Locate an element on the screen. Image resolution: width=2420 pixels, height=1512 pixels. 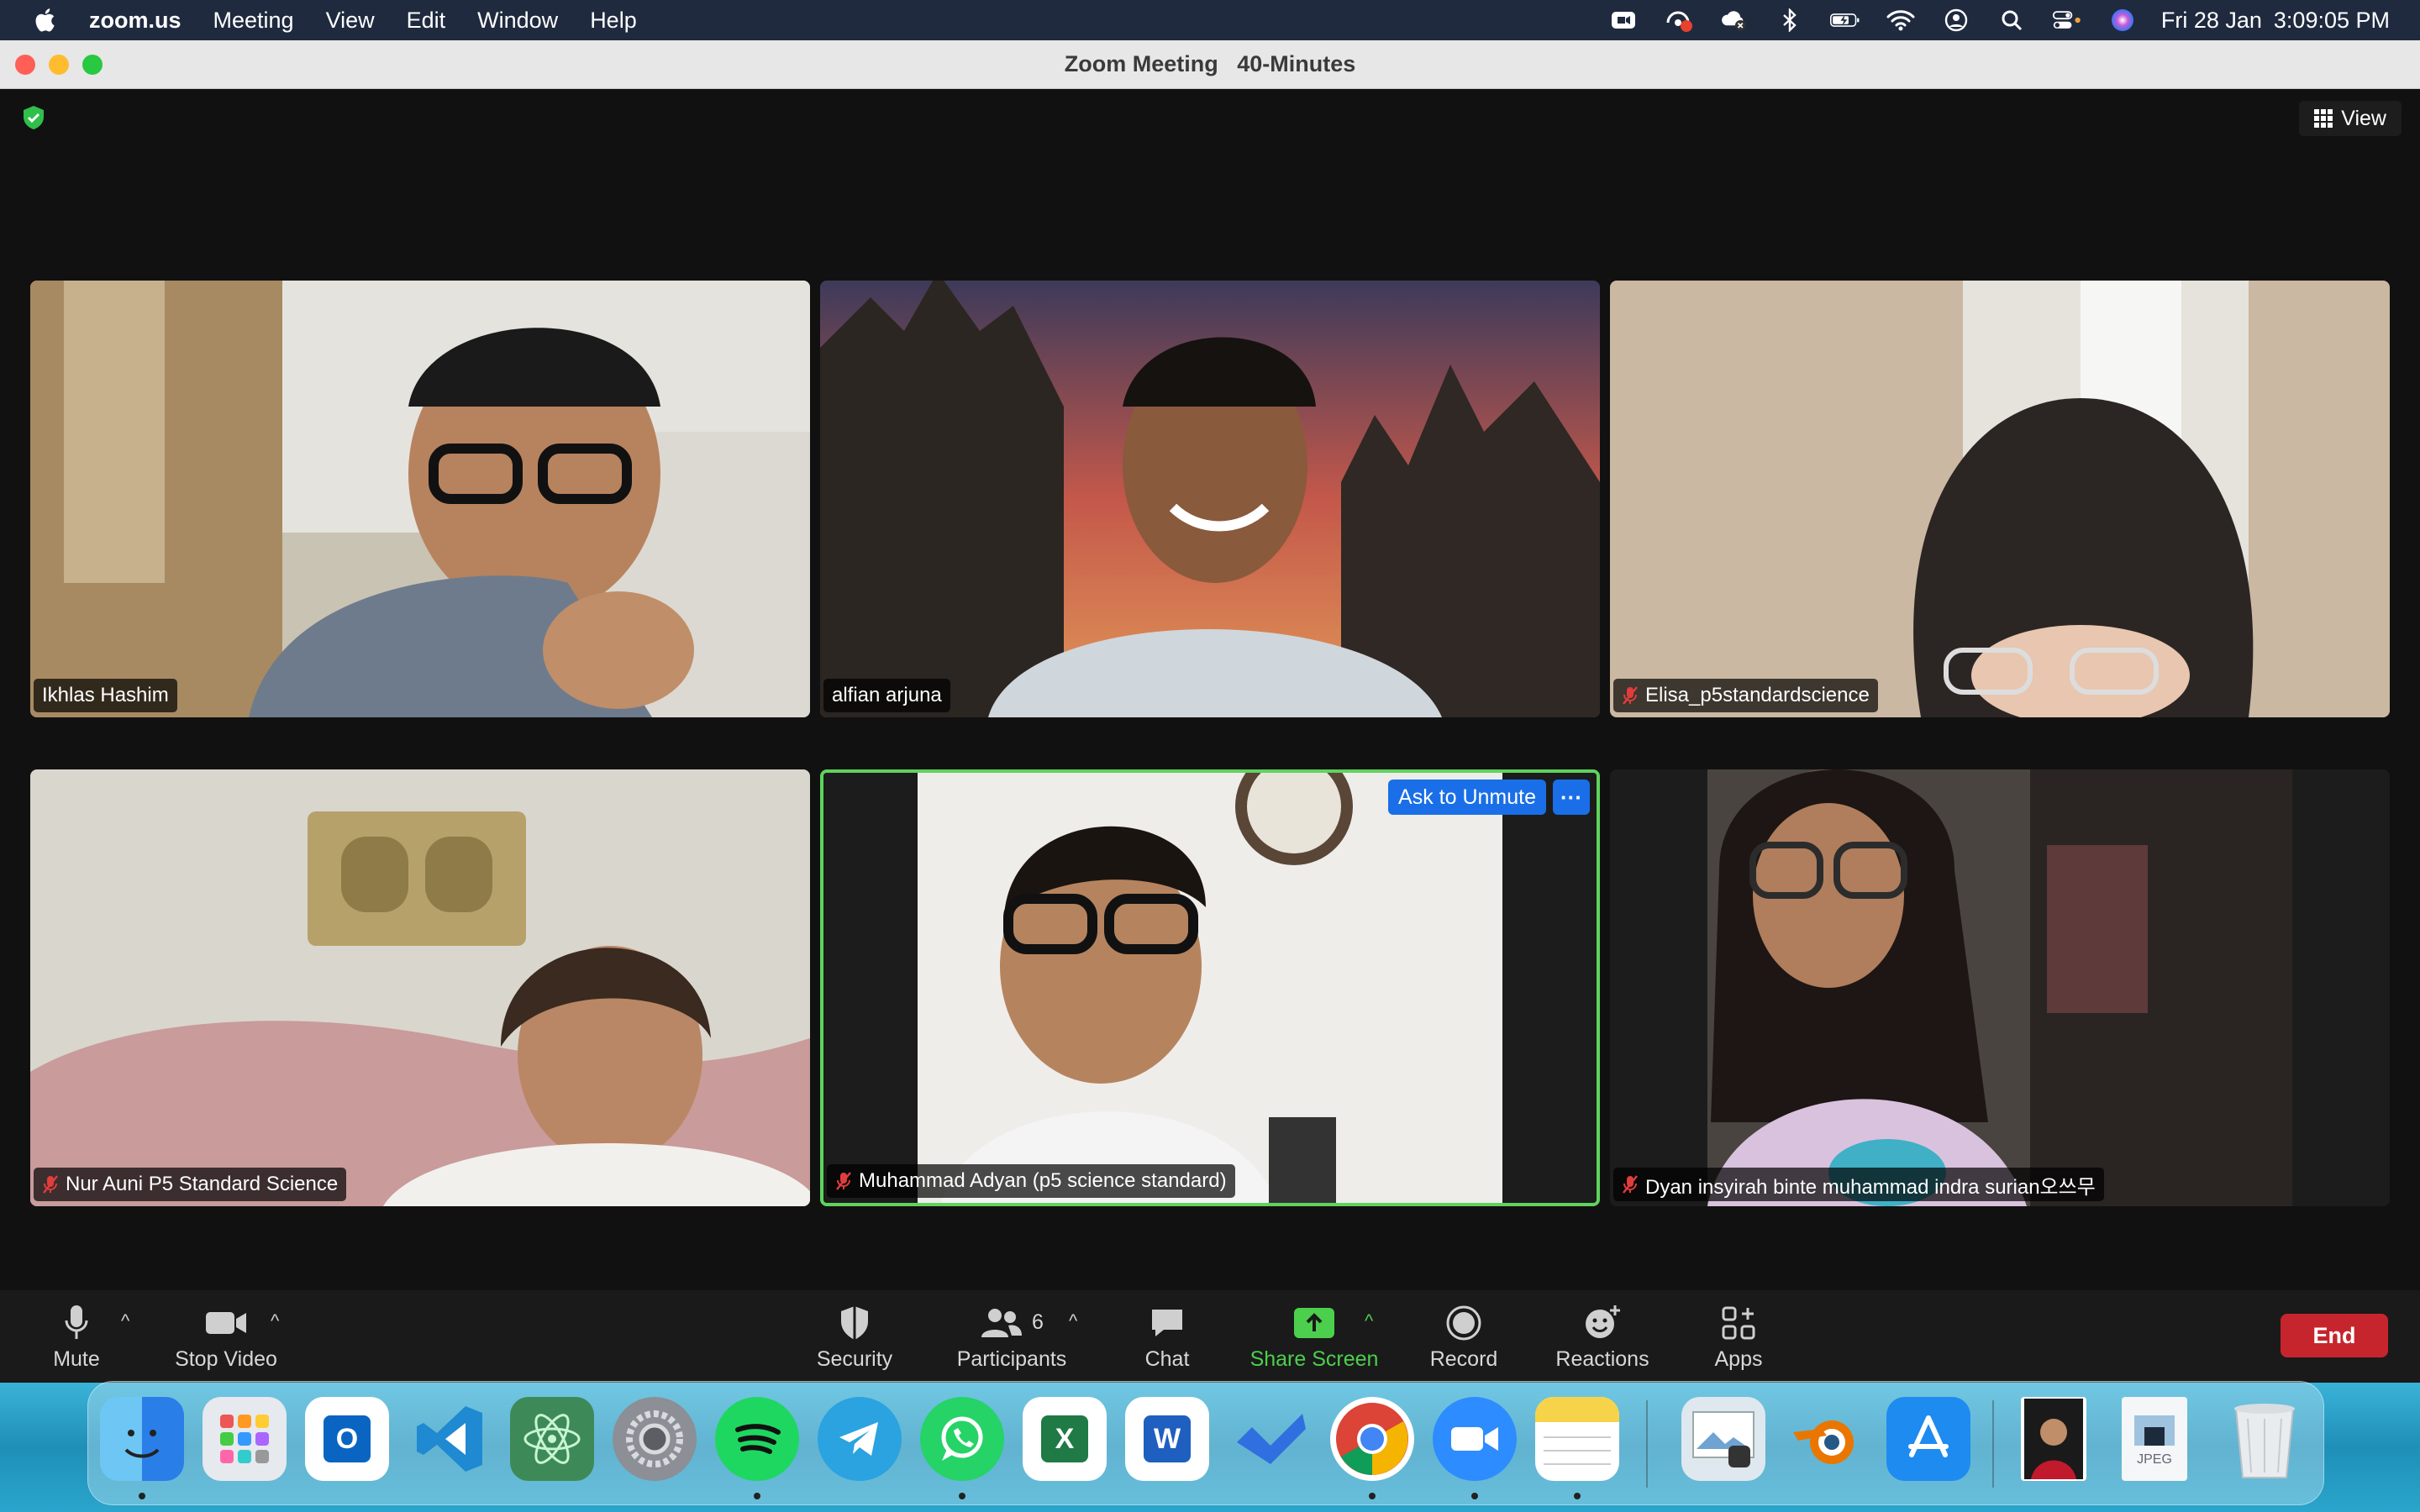
user-account-icon is located at coordinates (1956, 20).